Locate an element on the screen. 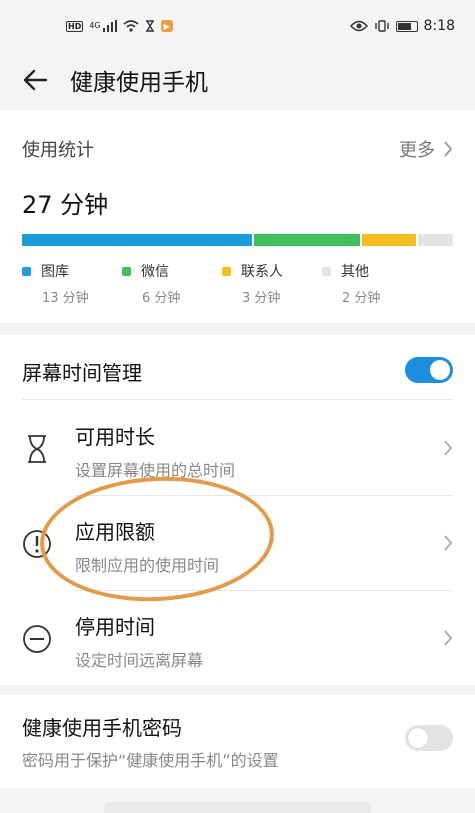  legend-label: 其他 is located at coordinates (355, 272).